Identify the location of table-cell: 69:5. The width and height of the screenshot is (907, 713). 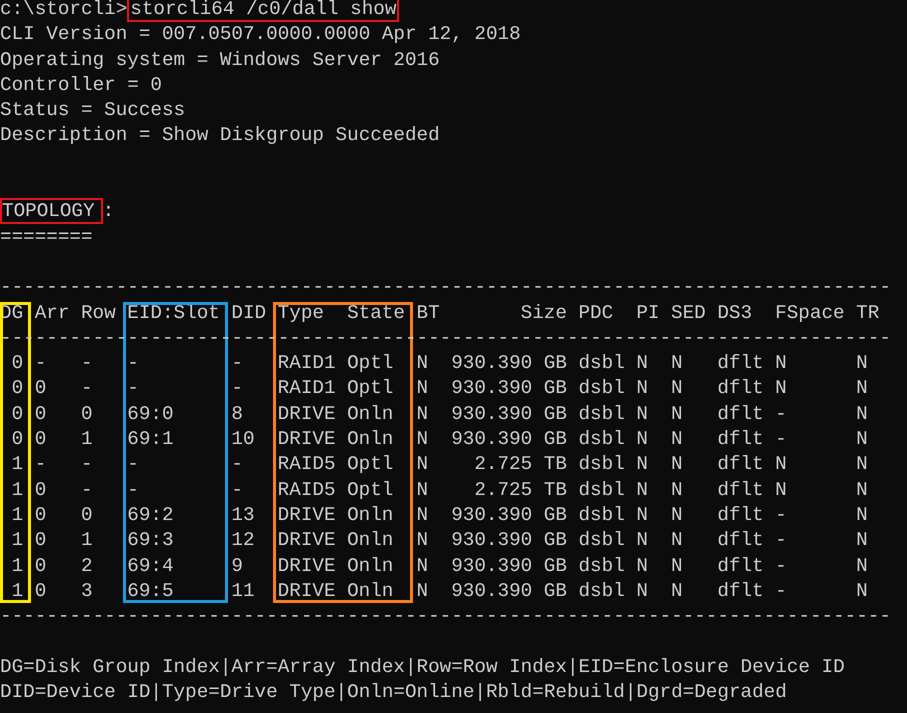
(150, 591).